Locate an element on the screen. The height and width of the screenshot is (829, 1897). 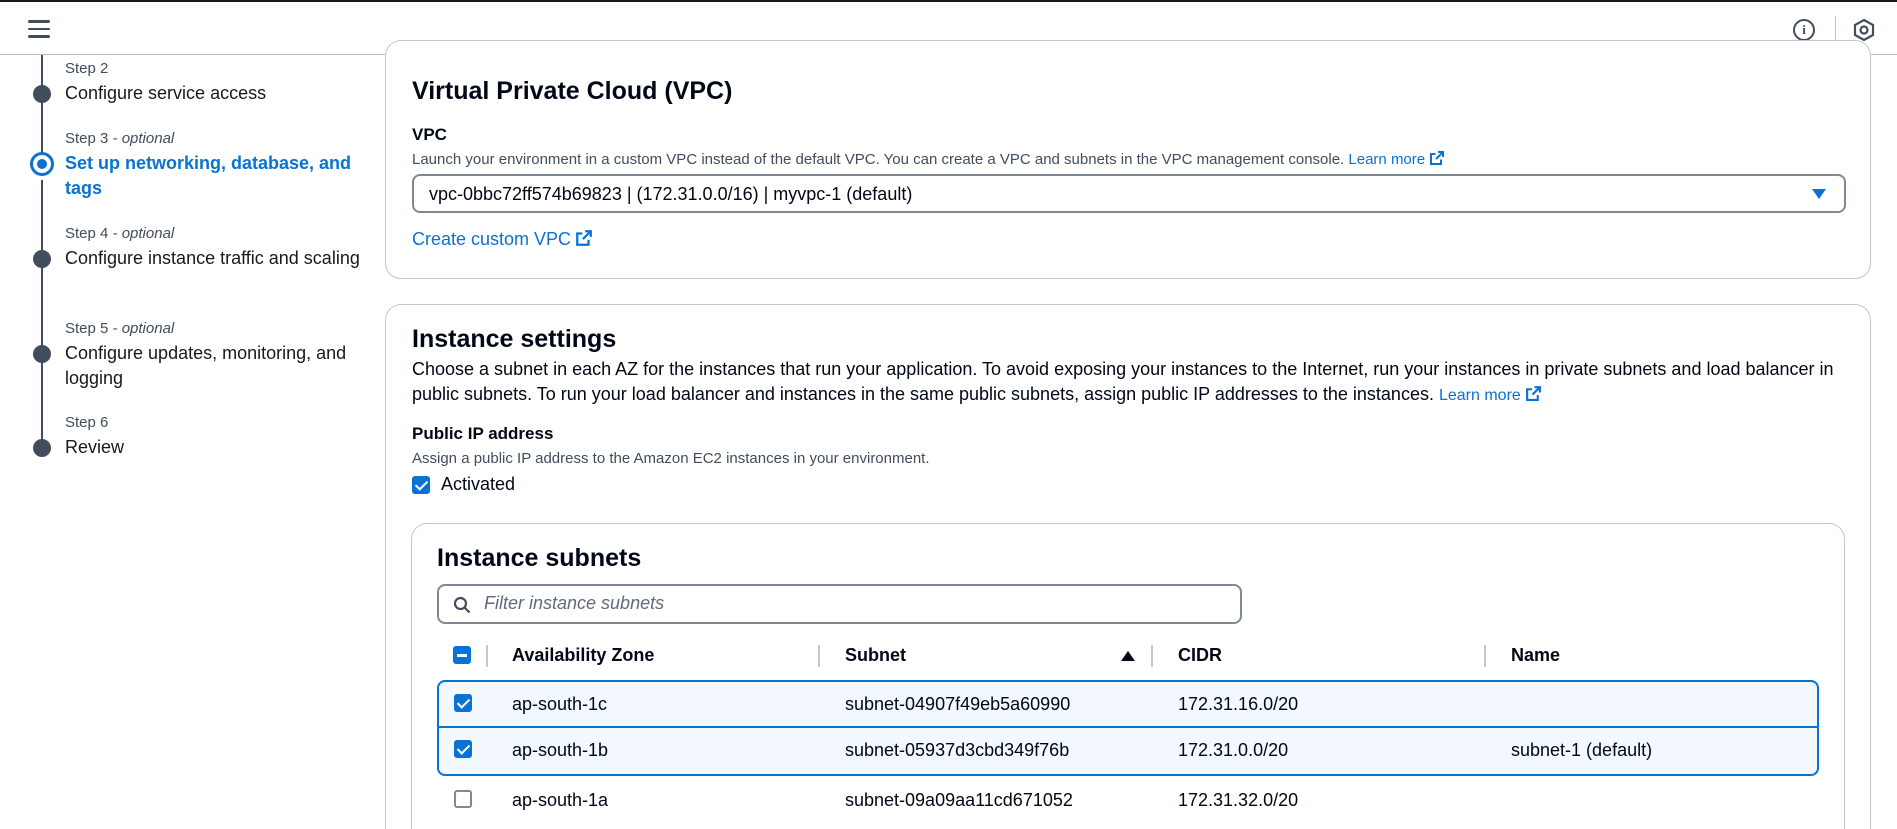
step-number: Step 6 is located at coordinates (87, 422).